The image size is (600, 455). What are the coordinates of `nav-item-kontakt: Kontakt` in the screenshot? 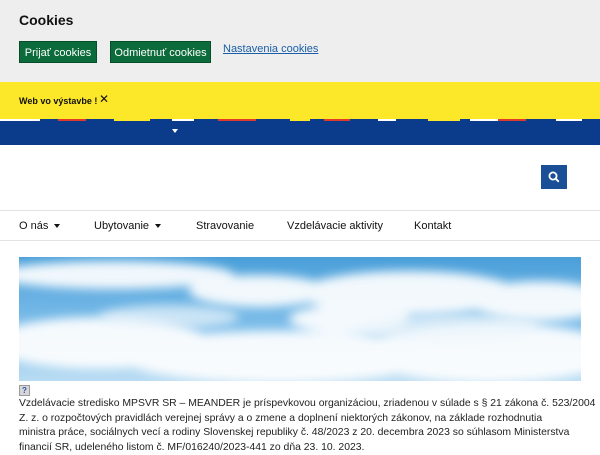 It's located at (432, 226).